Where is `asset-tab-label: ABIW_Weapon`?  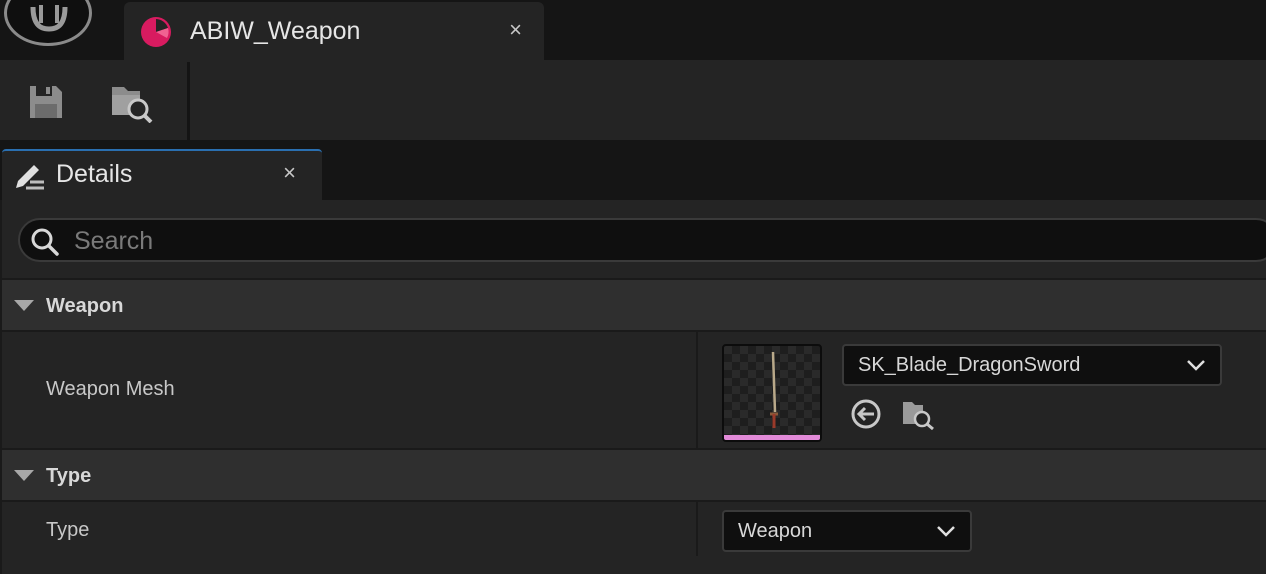
asset-tab-label: ABIW_Weapon is located at coordinates (275, 31).